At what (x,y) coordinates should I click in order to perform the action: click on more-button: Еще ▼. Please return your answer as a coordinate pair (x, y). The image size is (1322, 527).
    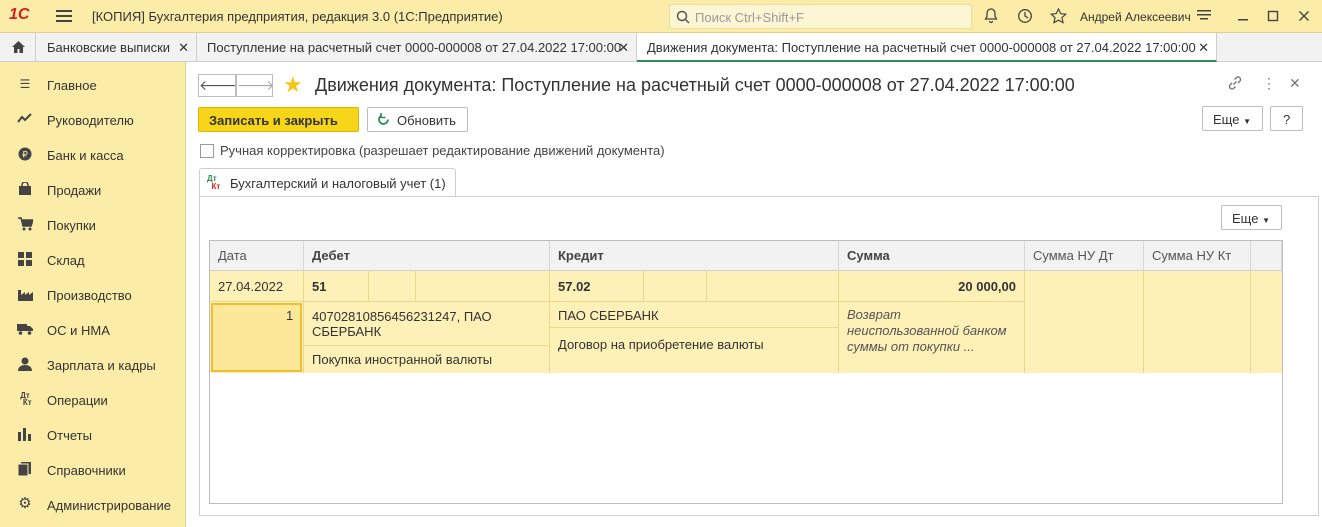
    Looking at the image, I should click on (1232, 118).